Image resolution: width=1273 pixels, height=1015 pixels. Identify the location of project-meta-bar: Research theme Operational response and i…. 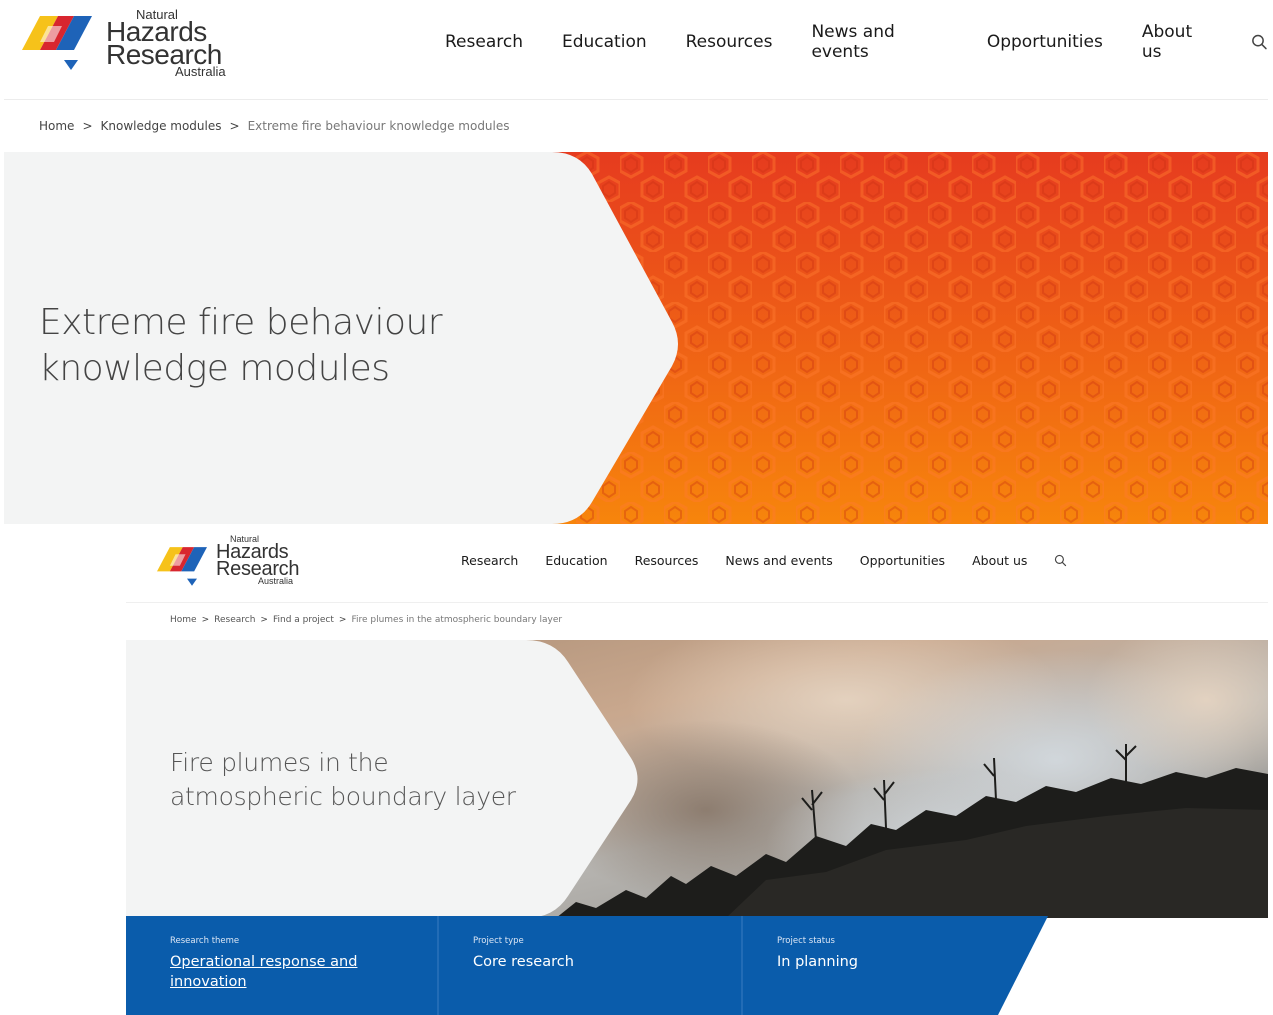
(697, 965).